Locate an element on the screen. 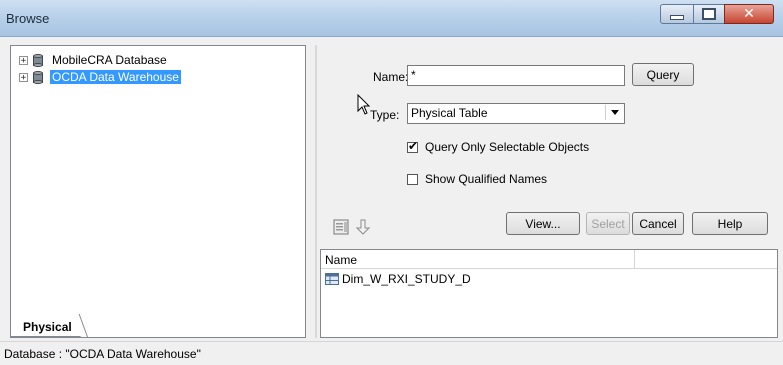  maximize-button is located at coordinates (709, 14).